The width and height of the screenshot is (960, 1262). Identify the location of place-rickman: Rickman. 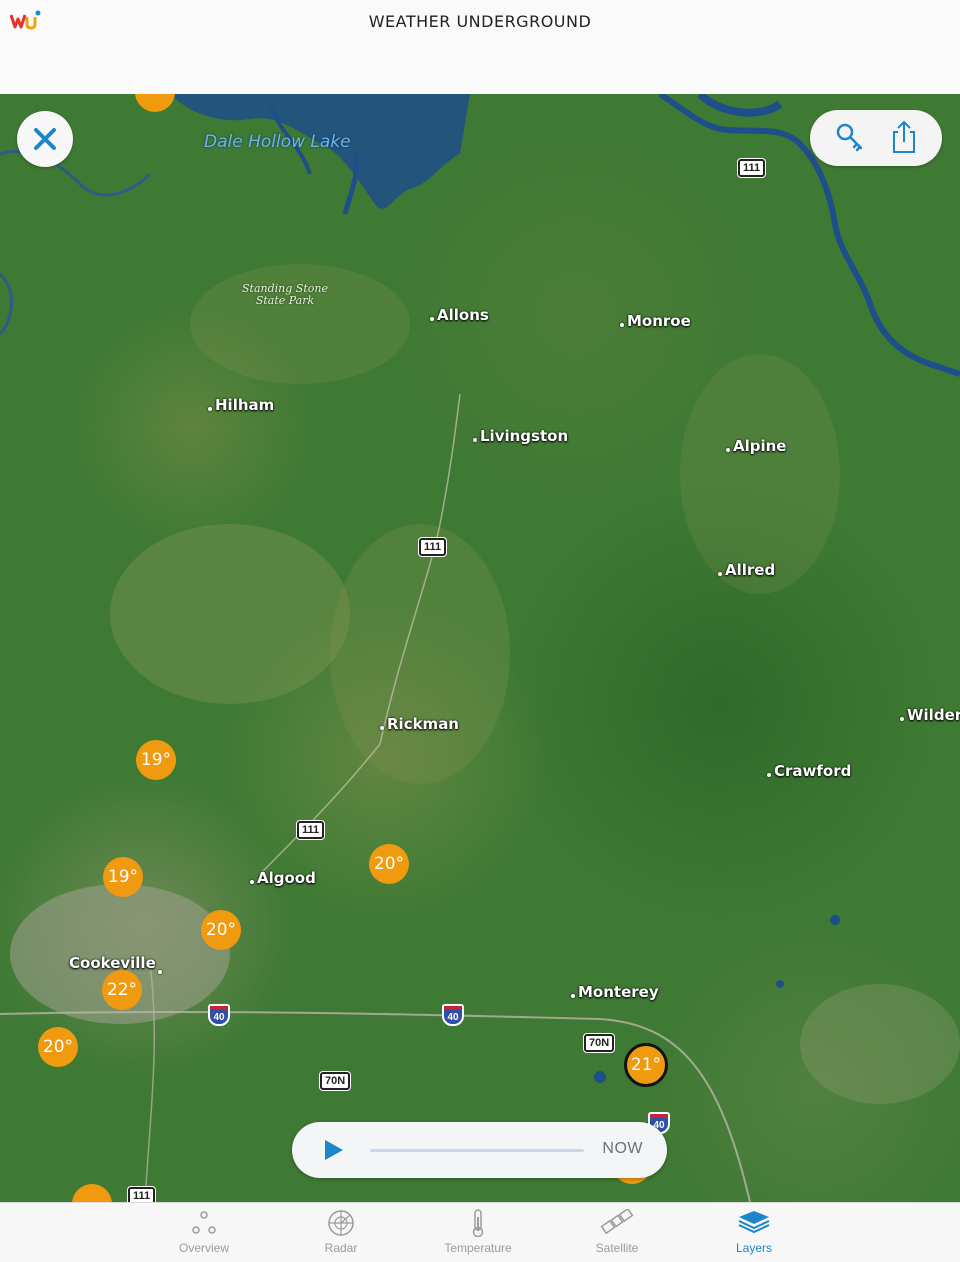
(419, 724).